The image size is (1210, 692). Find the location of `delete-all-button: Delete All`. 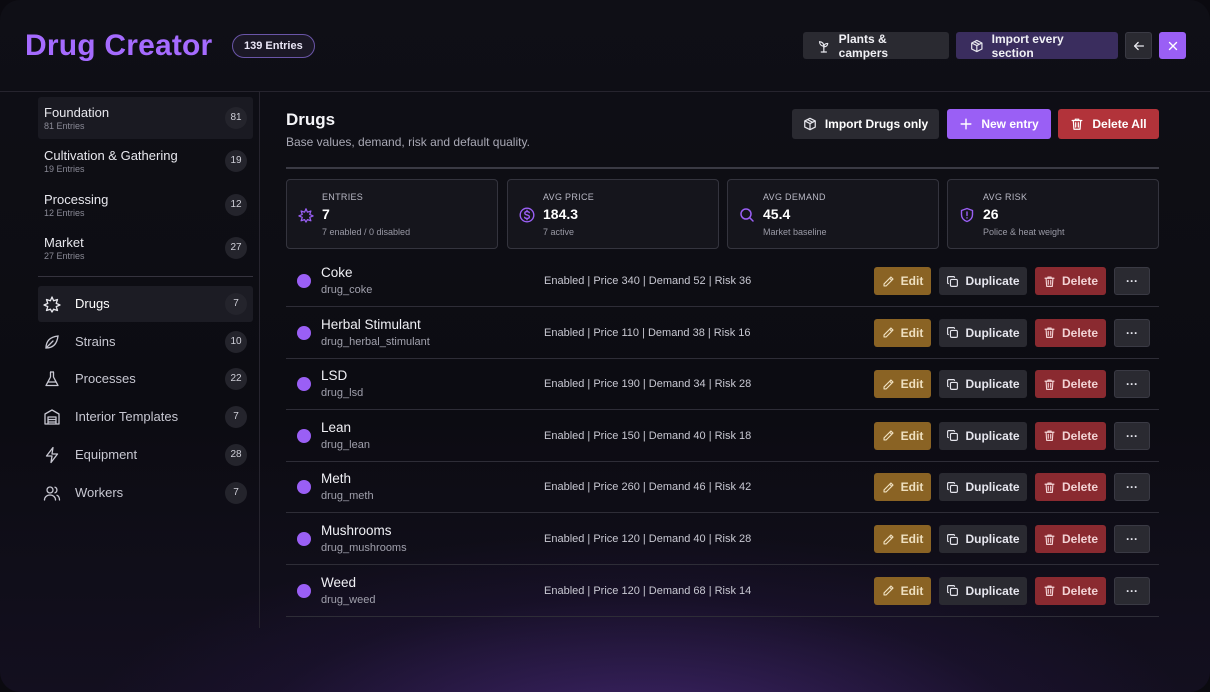

delete-all-button: Delete All is located at coordinates (1108, 124).